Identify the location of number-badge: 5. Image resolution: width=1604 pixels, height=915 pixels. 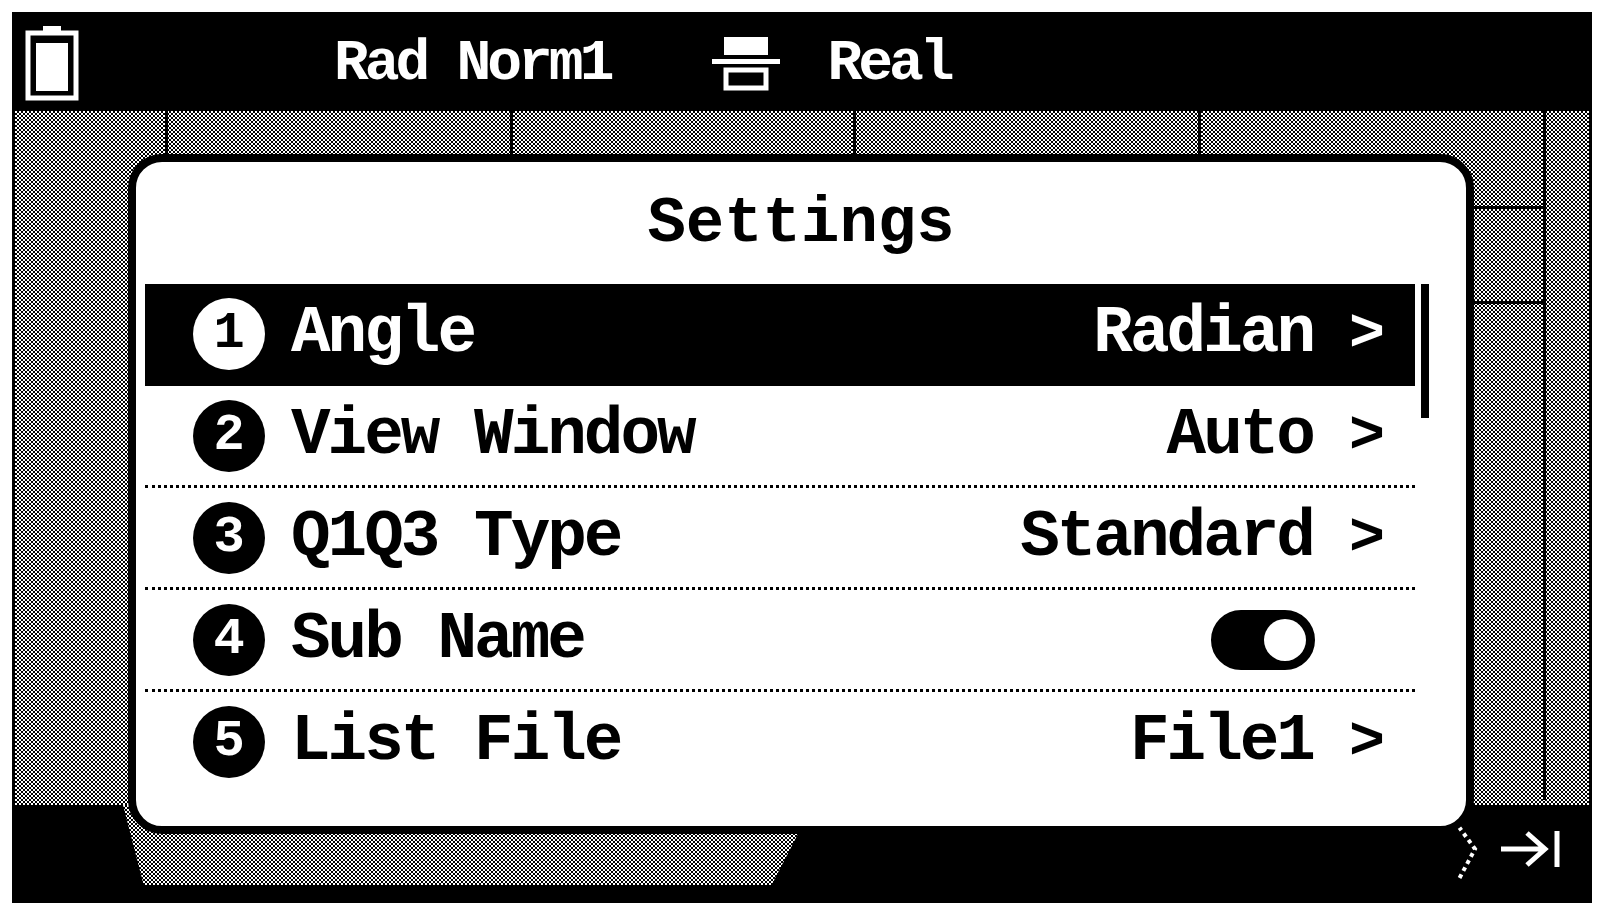
(229, 741).